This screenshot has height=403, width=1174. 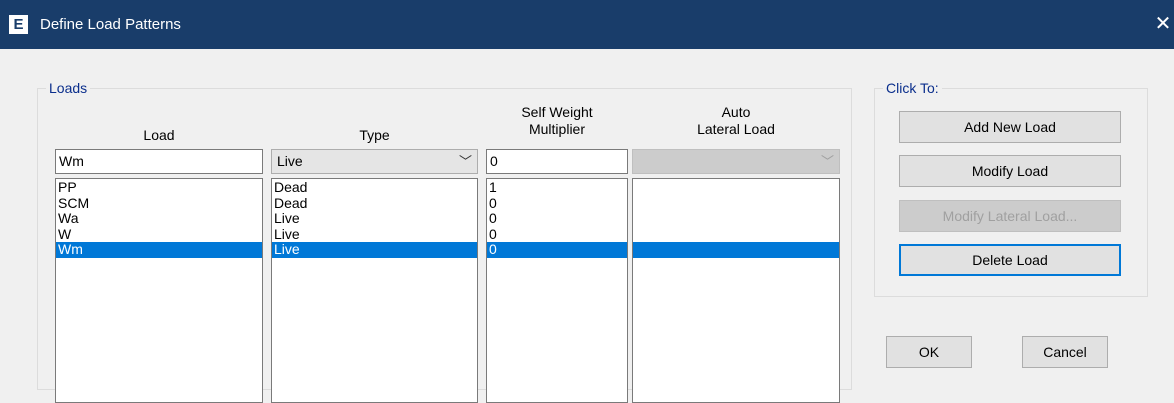 I want to click on self-weight-multiplier-input: 0, so click(x=557, y=161).